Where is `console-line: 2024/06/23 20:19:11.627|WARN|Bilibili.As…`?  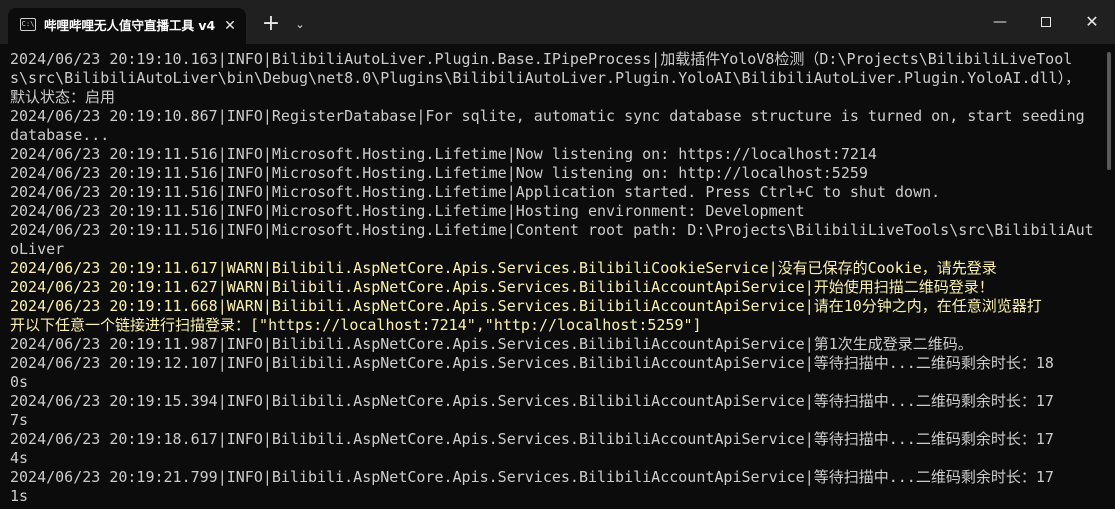
console-line: 2024/06/23 20:19:11.627|WARN|Bilibili.As… is located at coordinates (502, 287).